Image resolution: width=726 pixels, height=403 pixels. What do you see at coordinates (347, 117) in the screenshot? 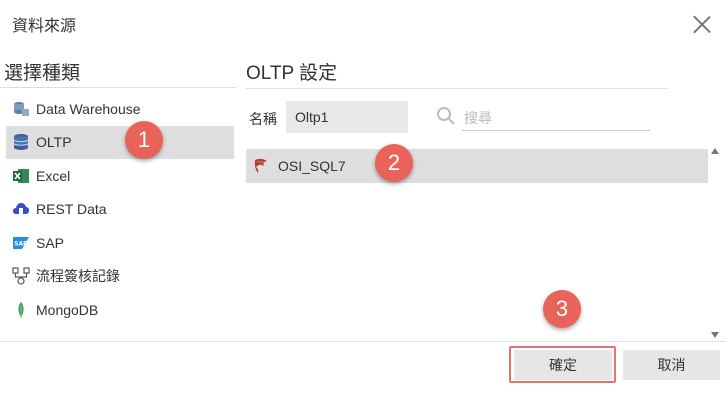
I see `name-input` at bounding box center [347, 117].